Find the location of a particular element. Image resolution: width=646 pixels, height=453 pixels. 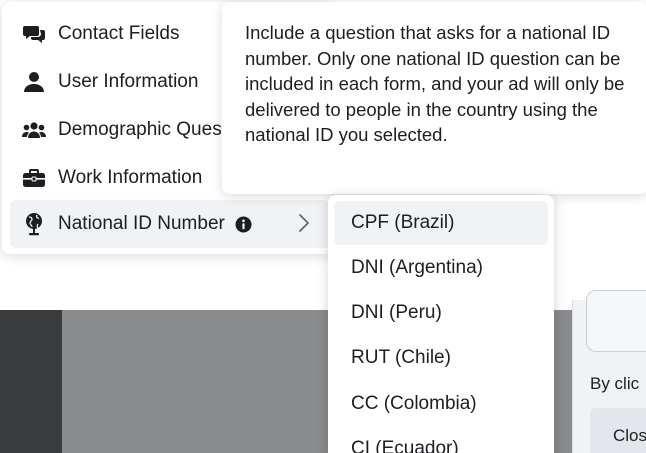

submenu-item-cpf-brazil: CPF (Brazil) is located at coordinates (441, 223).